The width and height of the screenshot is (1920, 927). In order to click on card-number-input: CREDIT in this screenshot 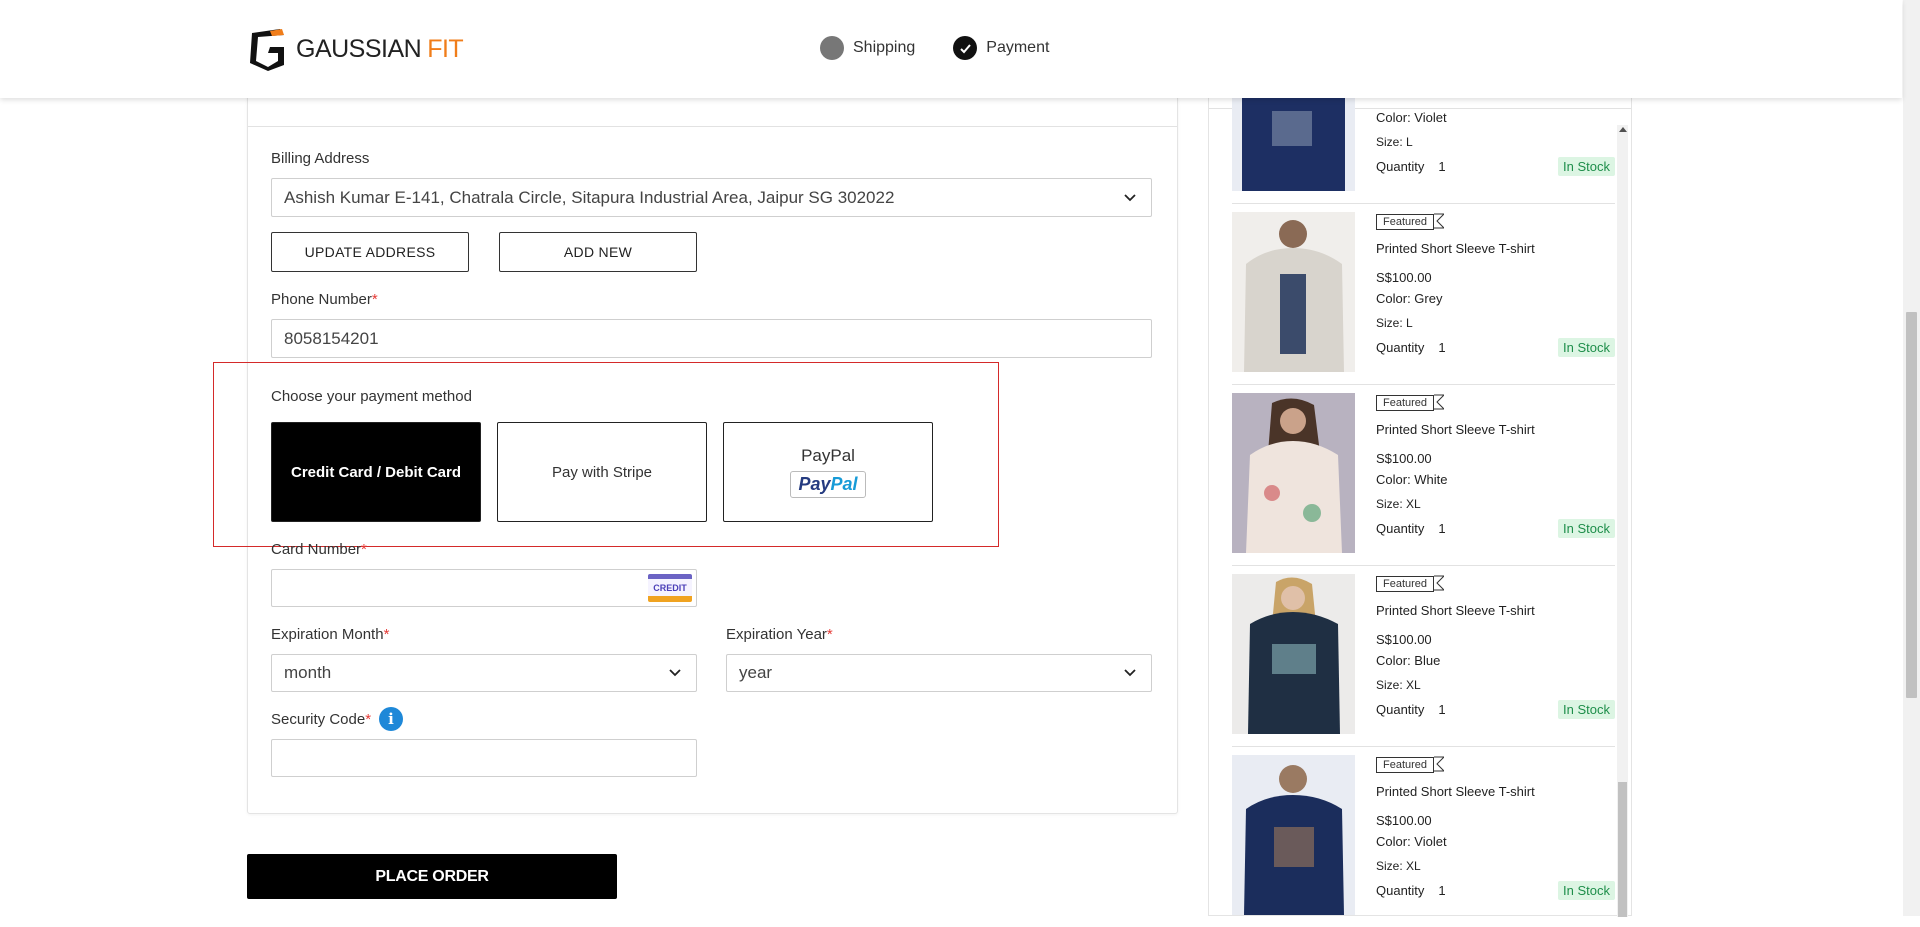, I will do `click(484, 588)`.